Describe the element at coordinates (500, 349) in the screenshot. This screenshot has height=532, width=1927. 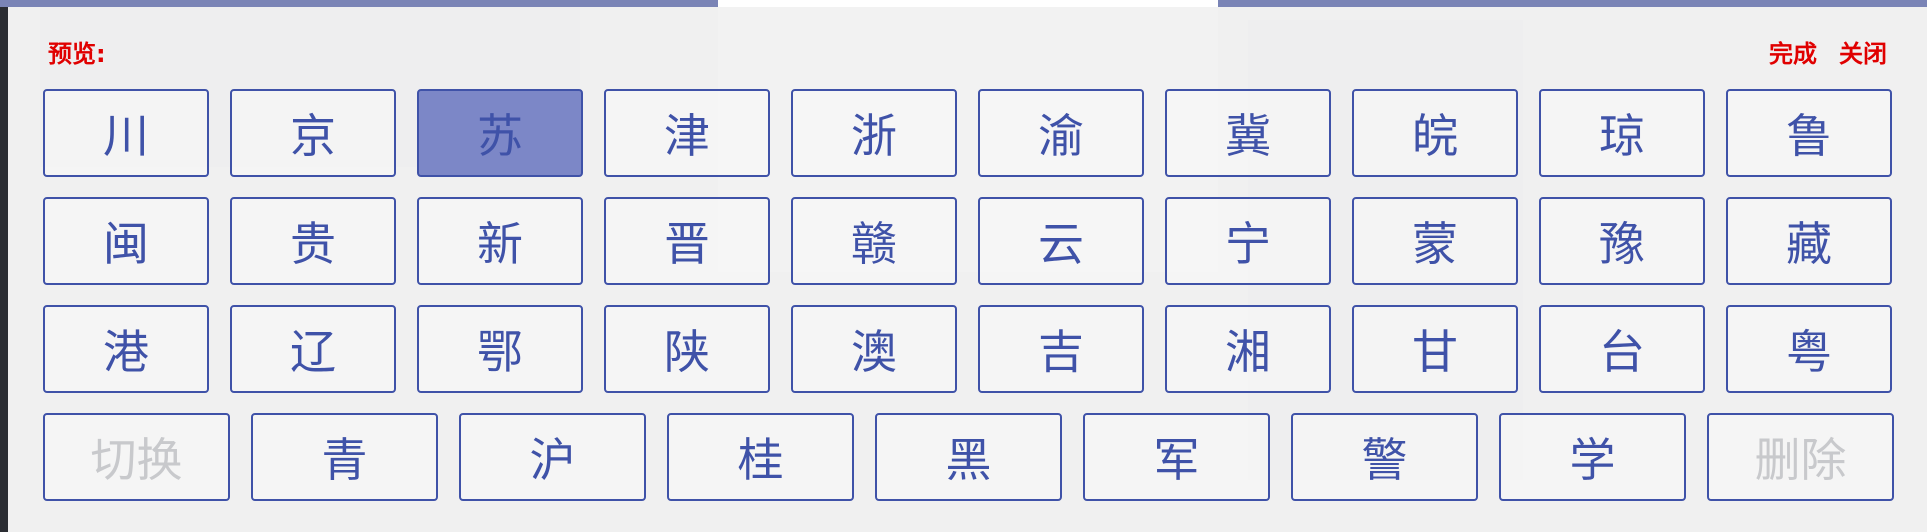
I see `key-e: 鄂` at that location.